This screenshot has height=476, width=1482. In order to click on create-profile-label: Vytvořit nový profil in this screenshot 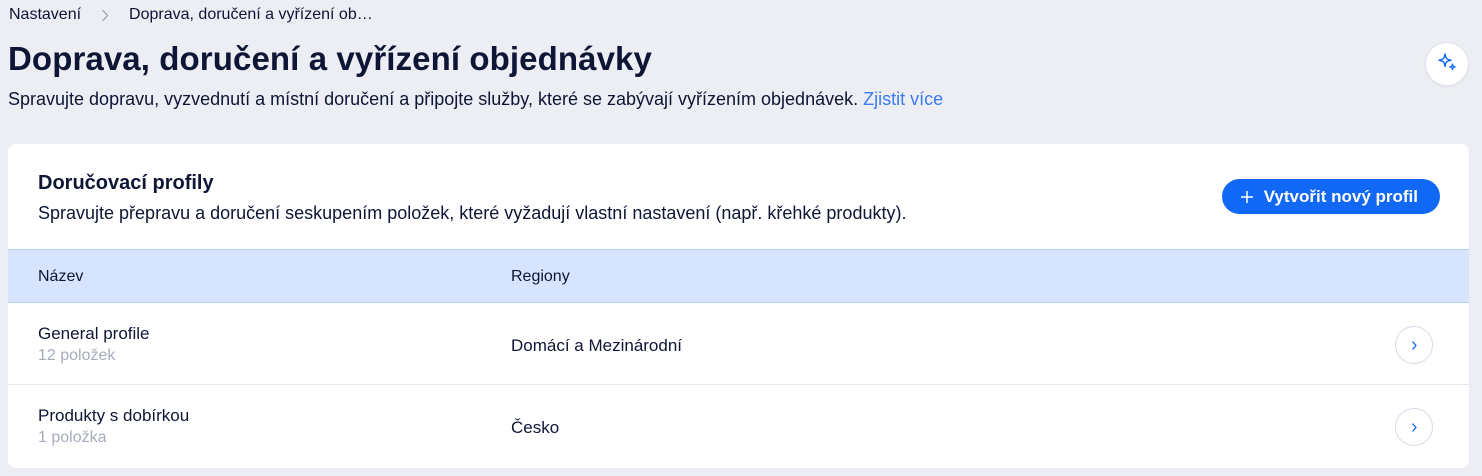, I will do `click(1340, 196)`.